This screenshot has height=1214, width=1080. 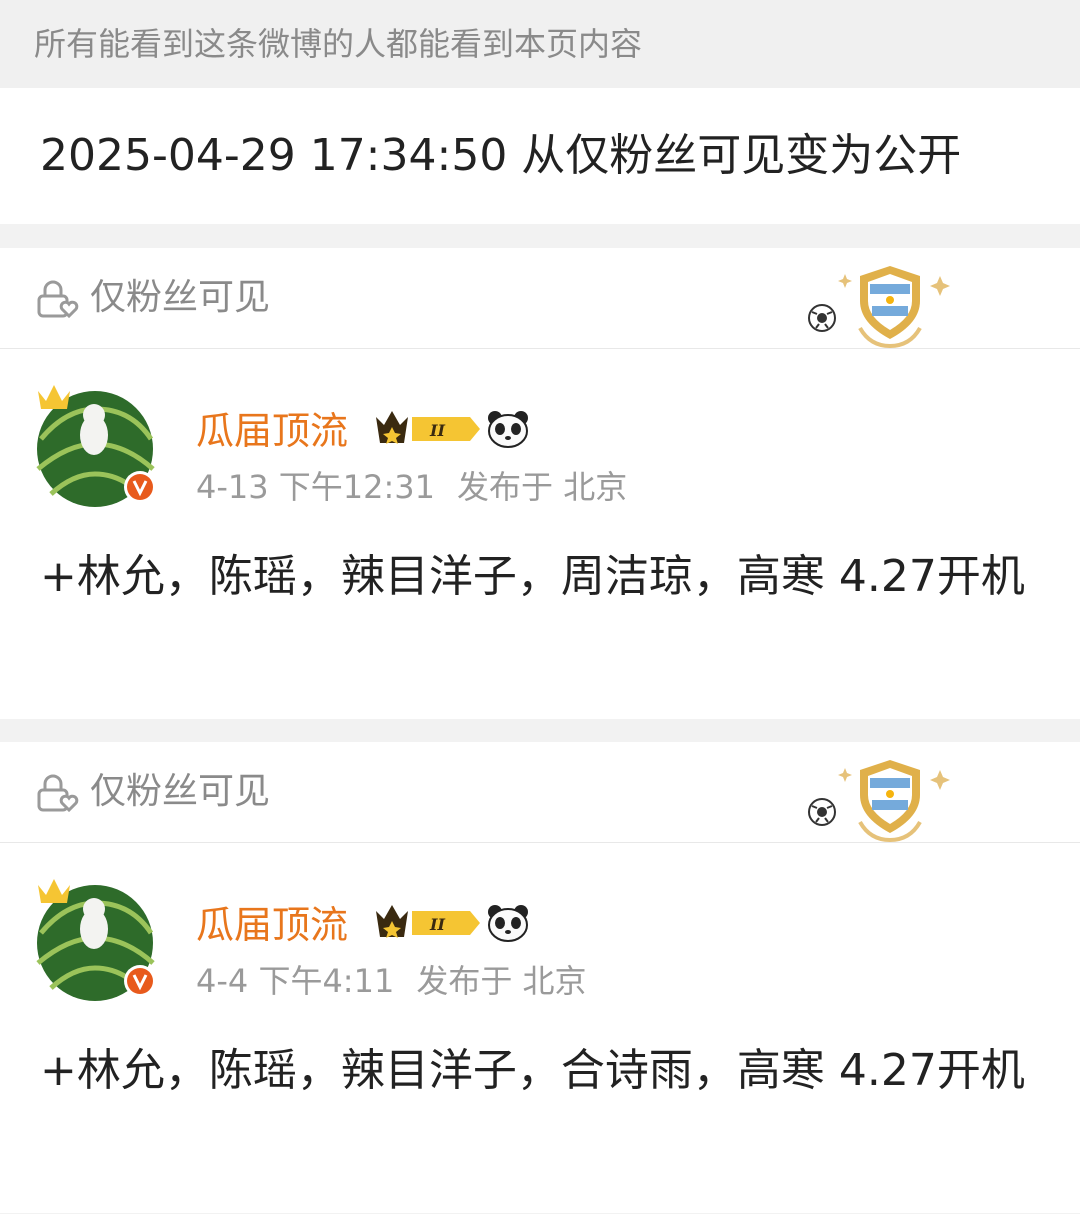 I want to click on visibility-notice: 所有能看到这条微博的人都能看到本页内容, so click(x=540, y=44).